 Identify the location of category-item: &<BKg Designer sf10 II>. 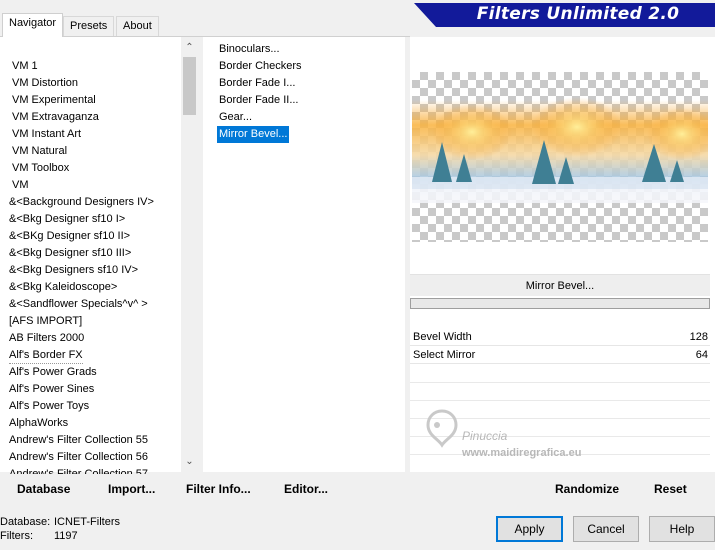
(69, 236).